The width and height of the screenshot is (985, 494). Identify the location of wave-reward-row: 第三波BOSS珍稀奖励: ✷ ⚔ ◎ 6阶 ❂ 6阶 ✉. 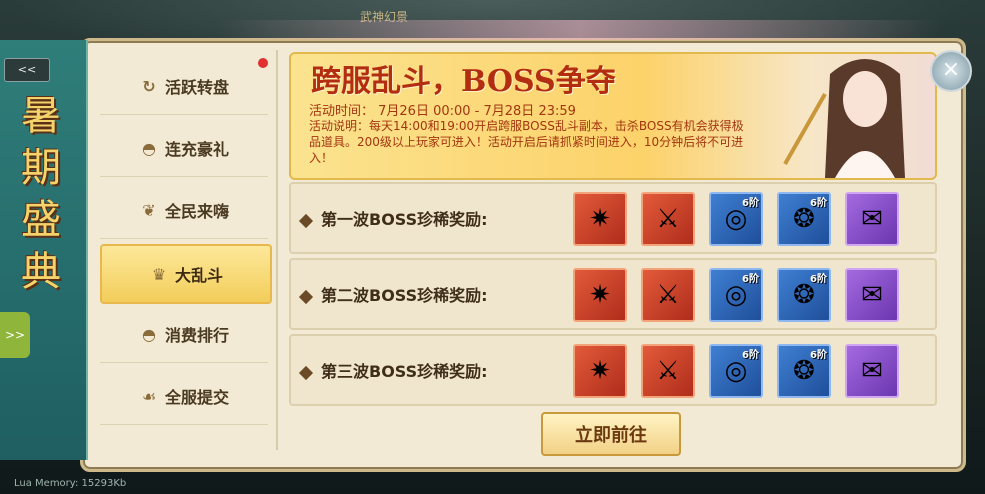
(613, 370).